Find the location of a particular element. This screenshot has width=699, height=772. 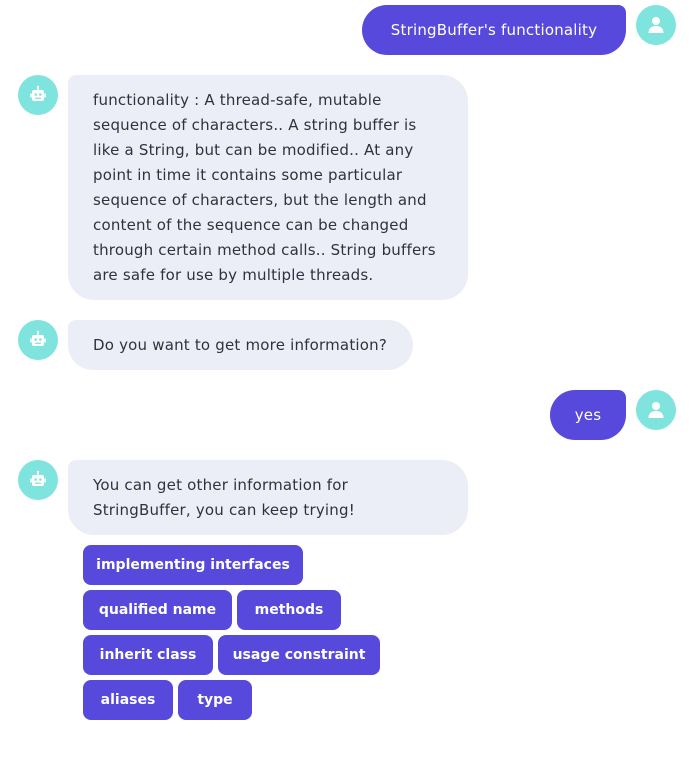

quick-reply-methods: methods is located at coordinates (289, 610).